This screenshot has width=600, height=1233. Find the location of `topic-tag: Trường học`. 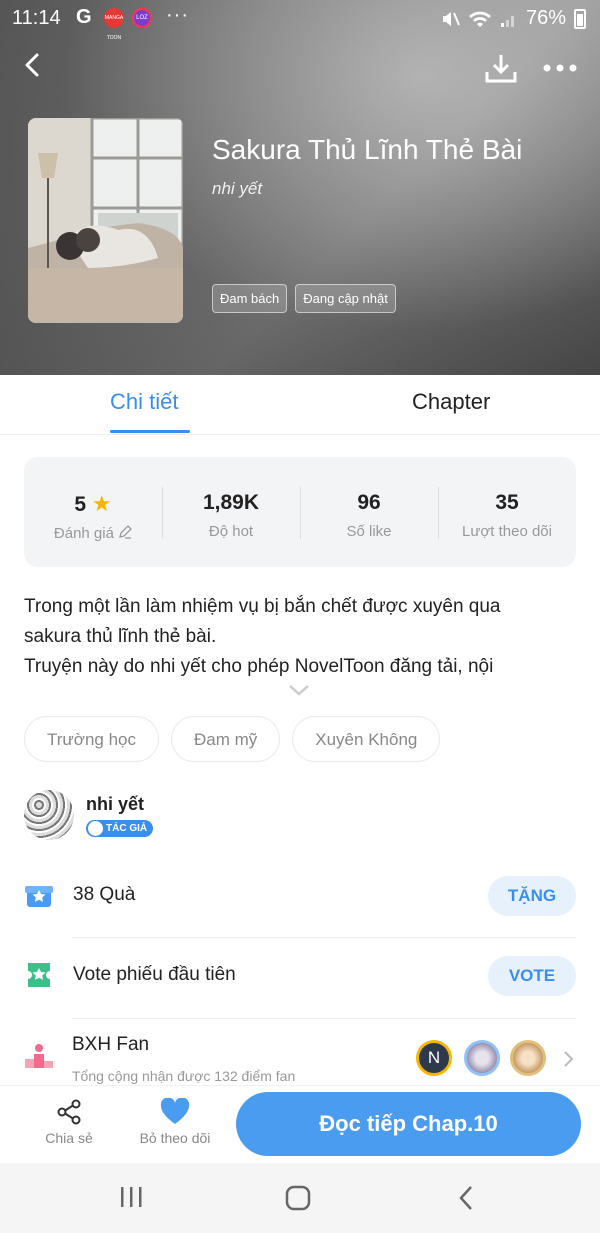

topic-tag: Trường học is located at coordinates (91, 739).